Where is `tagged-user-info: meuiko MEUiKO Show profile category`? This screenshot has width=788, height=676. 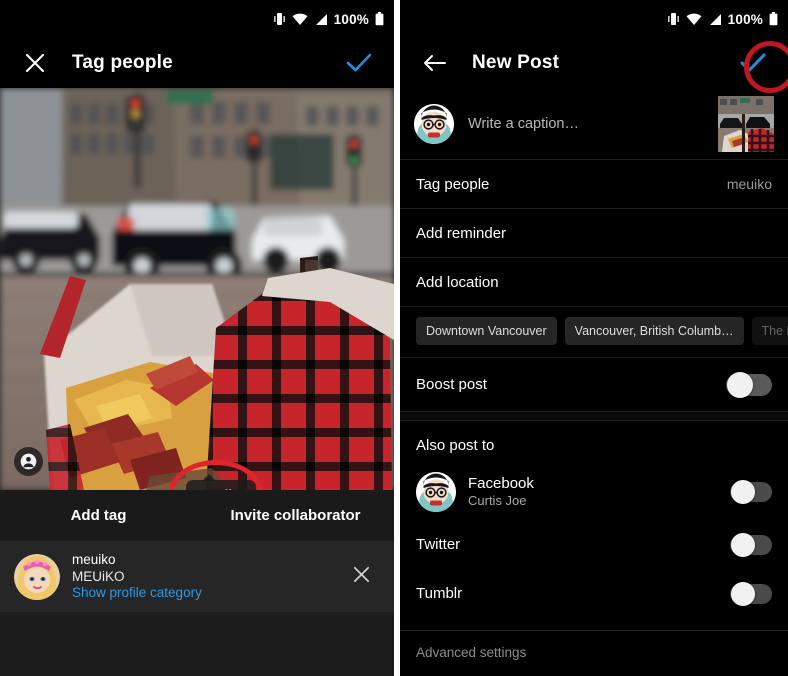
tagged-user-info: meuiko MEUiKO Show profile category is located at coordinates (206, 577).